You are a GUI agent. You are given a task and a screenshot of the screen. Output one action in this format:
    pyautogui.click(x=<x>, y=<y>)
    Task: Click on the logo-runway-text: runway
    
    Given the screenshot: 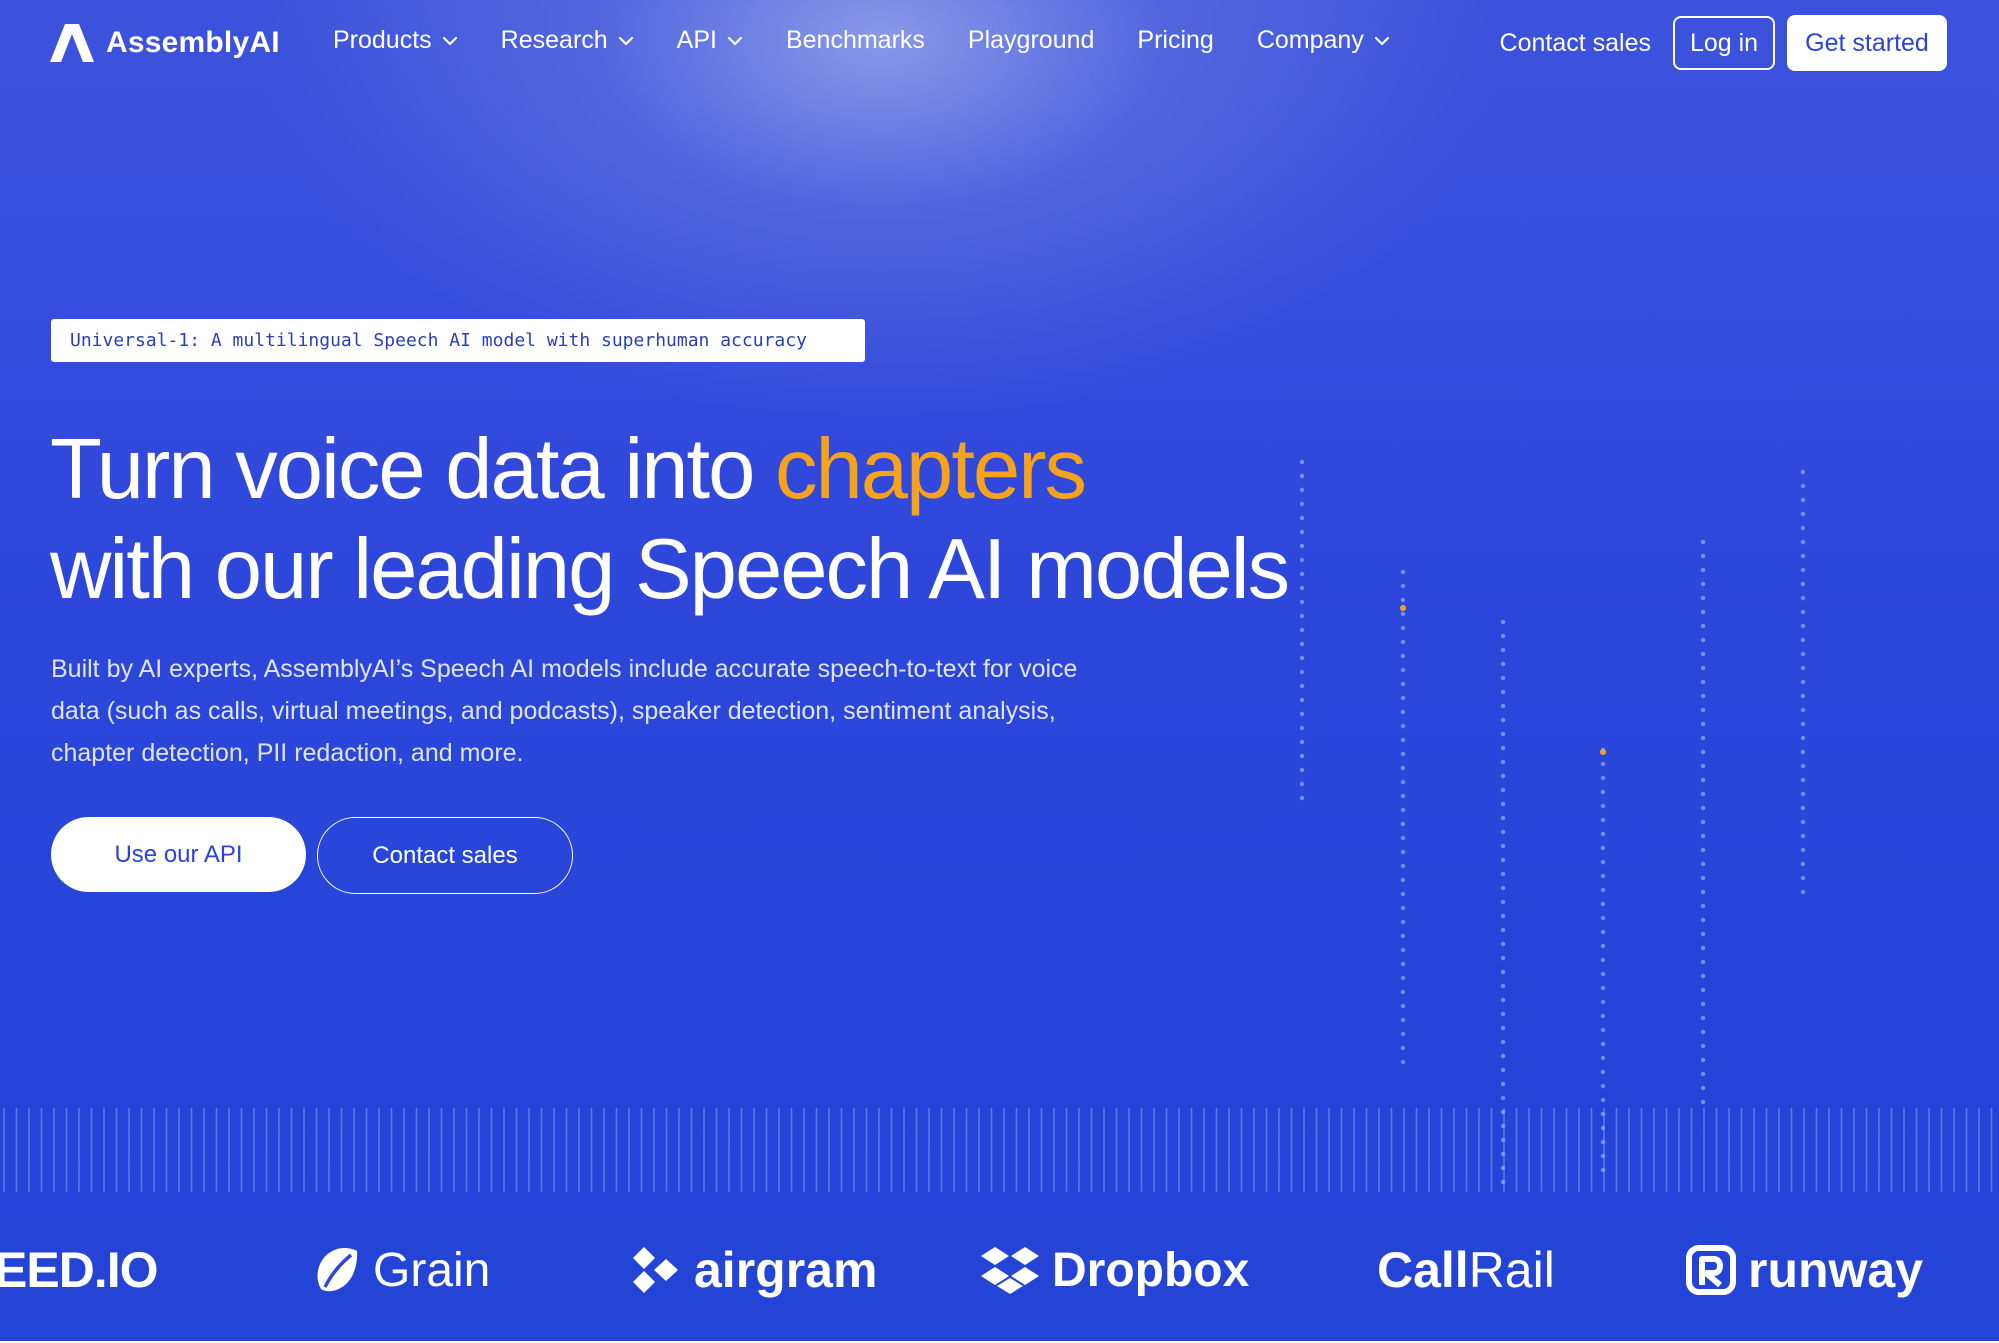 What is the action you would take?
    pyautogui.click(x=1836, y=1270)
    